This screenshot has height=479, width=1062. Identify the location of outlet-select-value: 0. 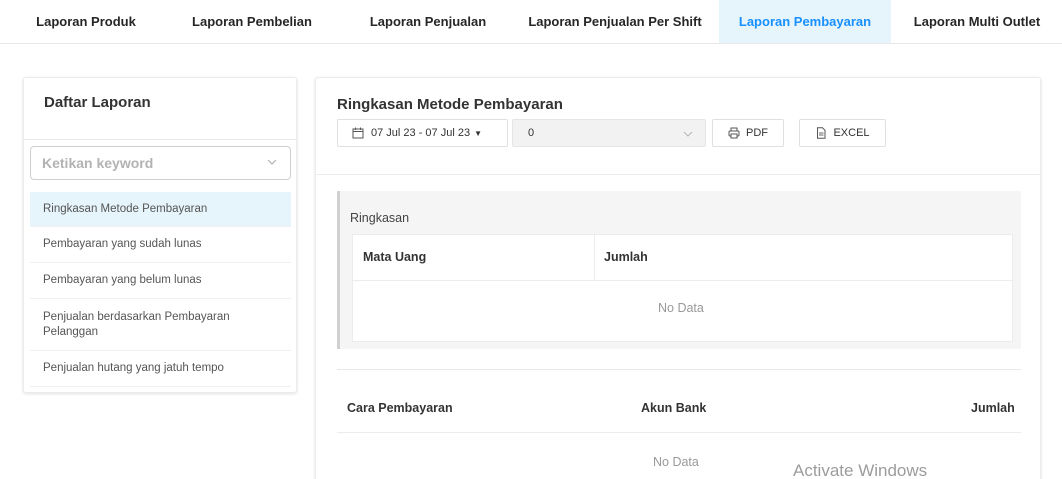
(531, 133).